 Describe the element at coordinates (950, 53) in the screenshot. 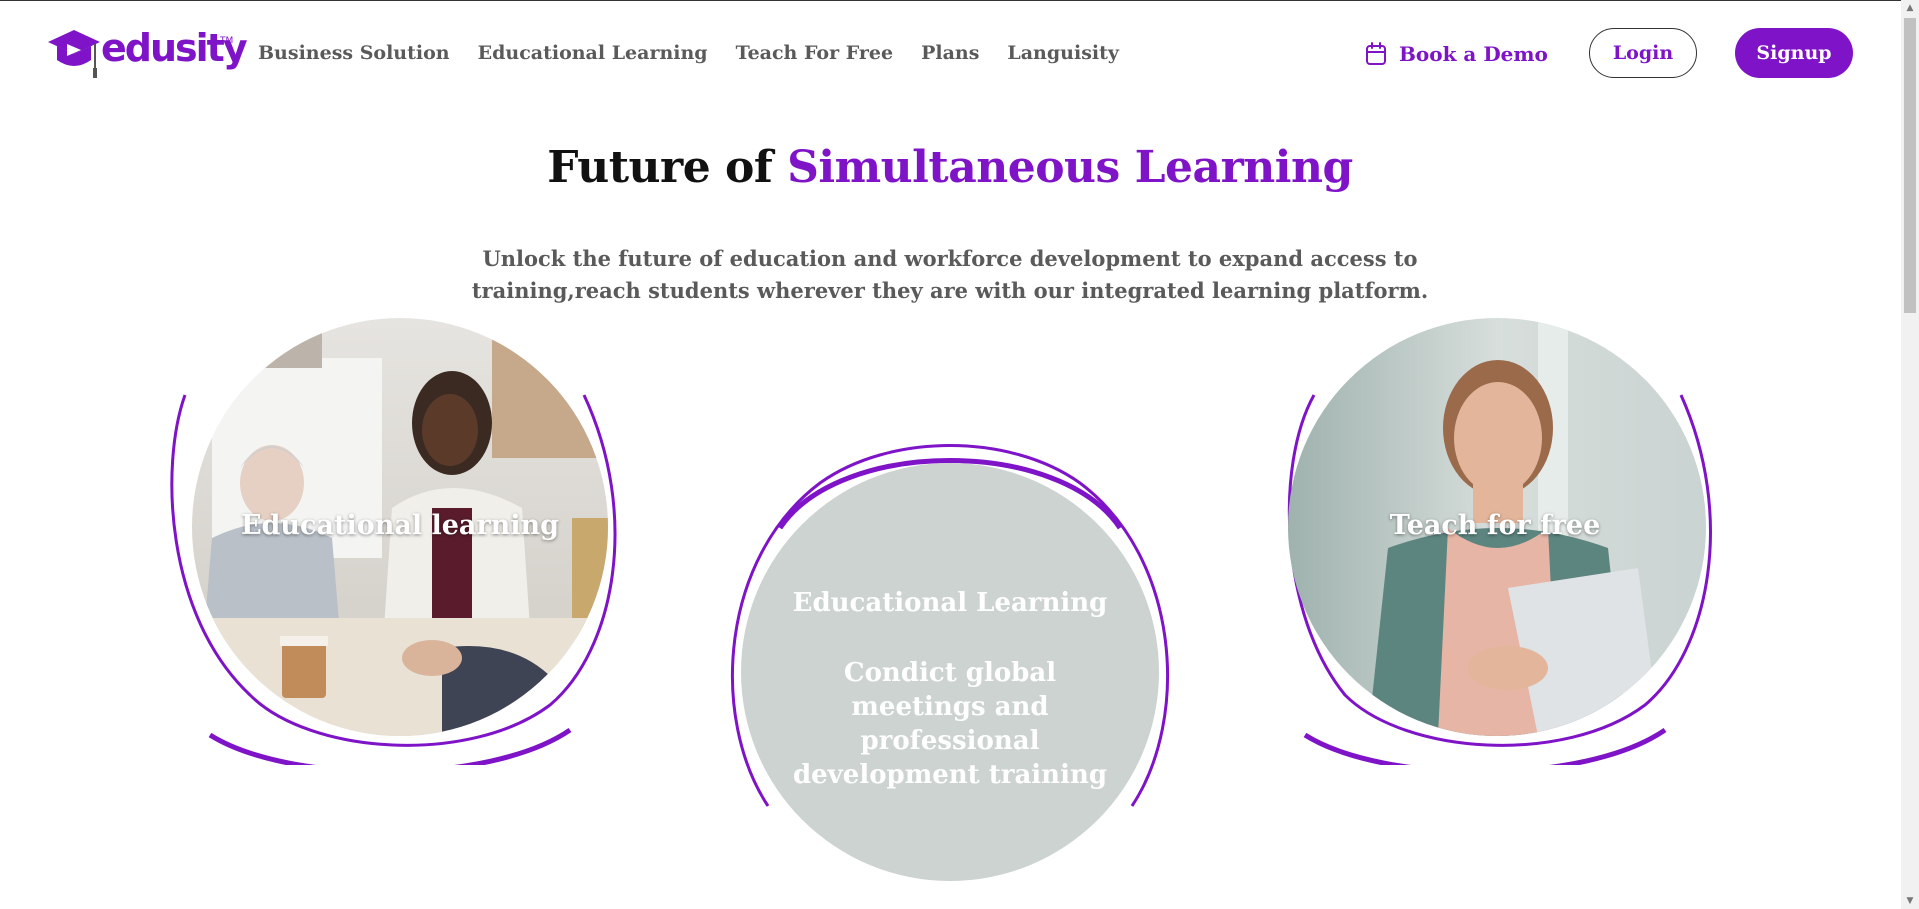

I see `nav-plans: Plans` at that location.